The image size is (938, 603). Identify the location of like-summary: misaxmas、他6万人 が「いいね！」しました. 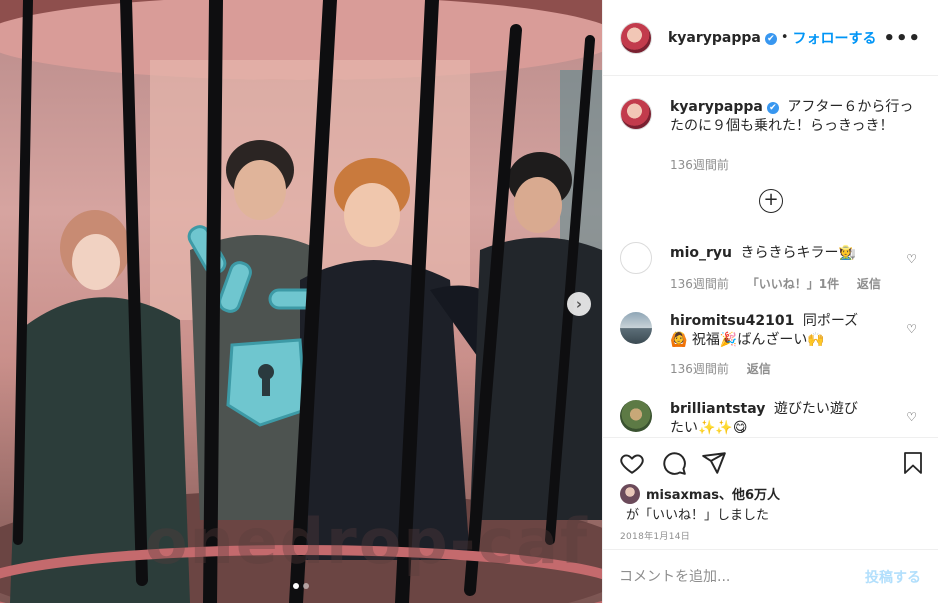
(700, 504).